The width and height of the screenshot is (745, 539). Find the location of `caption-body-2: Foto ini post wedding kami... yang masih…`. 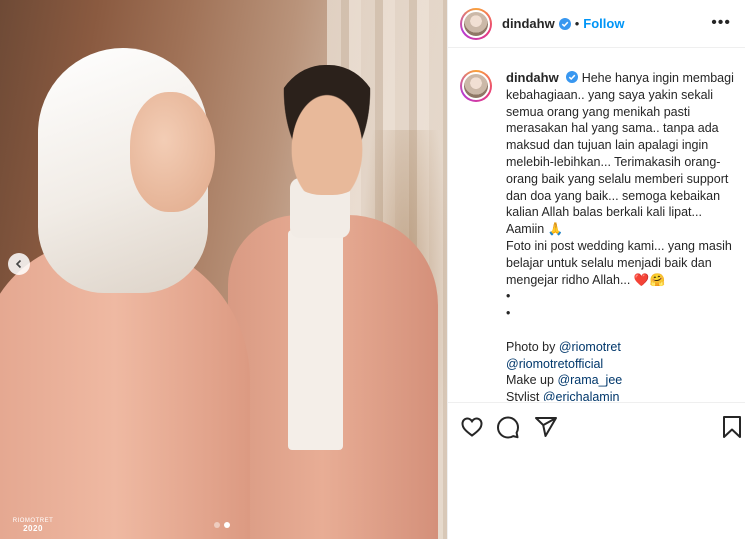

caption-body-2: Foto ini post wedding kami... yang masih… is located at coordinates (619, 262).